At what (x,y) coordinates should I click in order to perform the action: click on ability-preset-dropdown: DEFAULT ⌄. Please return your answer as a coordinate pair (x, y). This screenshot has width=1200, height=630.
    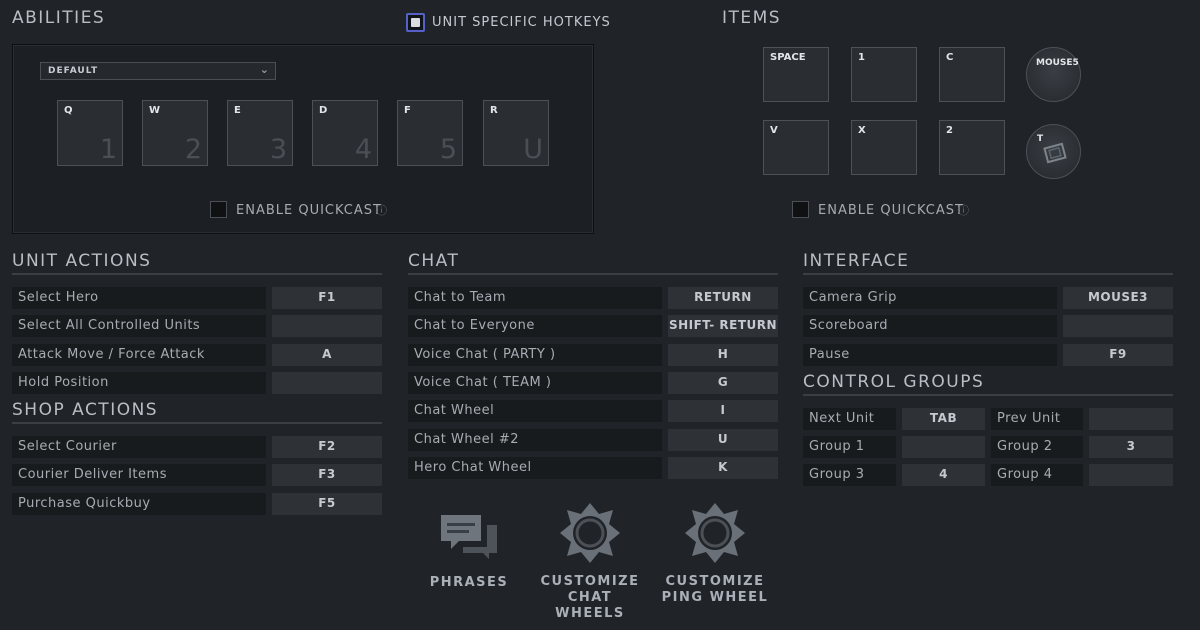
    Looking at the image, I should click on (158, 71).